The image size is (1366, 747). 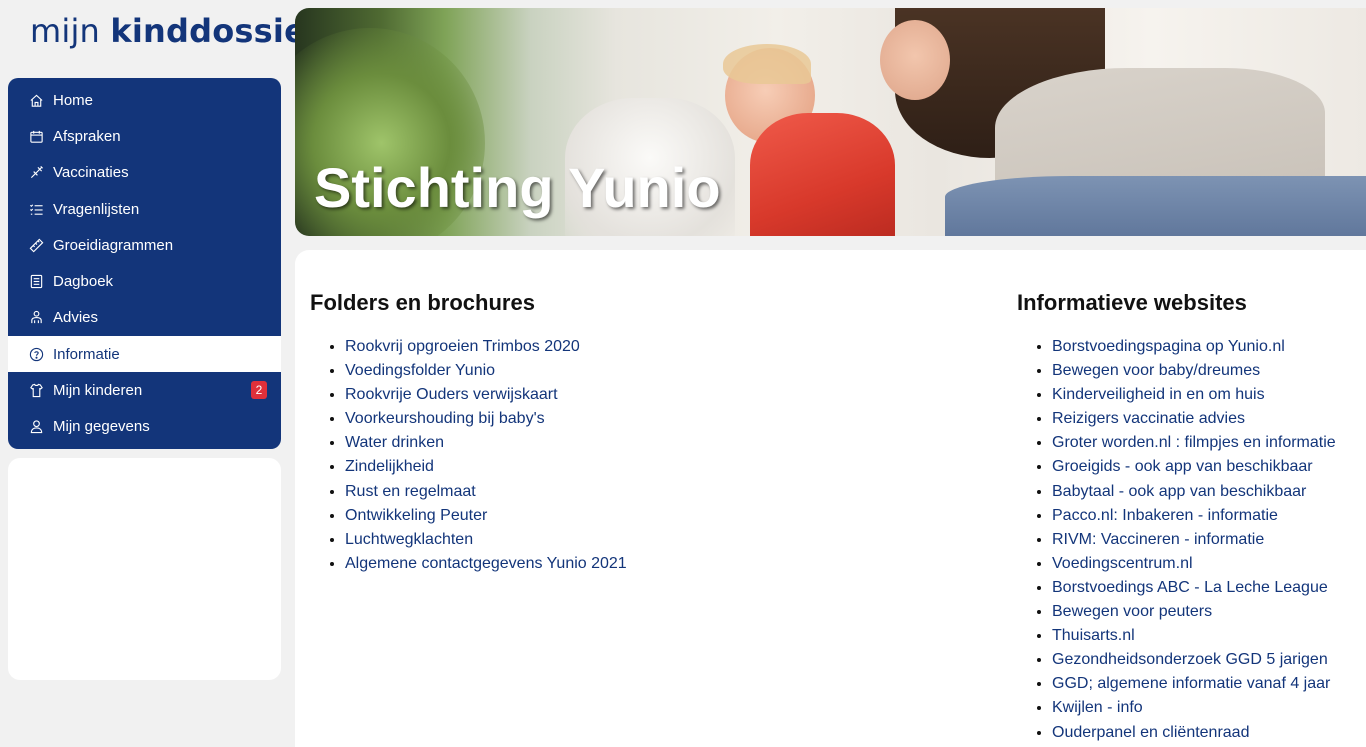 I want to click on sidebar-item-advies: Advies, so click(x=144, y=318).